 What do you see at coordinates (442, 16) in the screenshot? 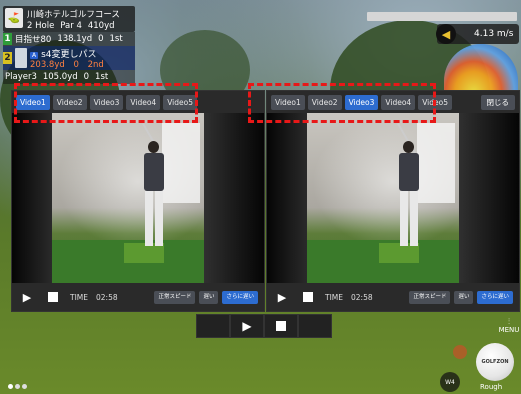
I see `status-bar` at bounding box center [442, 16].